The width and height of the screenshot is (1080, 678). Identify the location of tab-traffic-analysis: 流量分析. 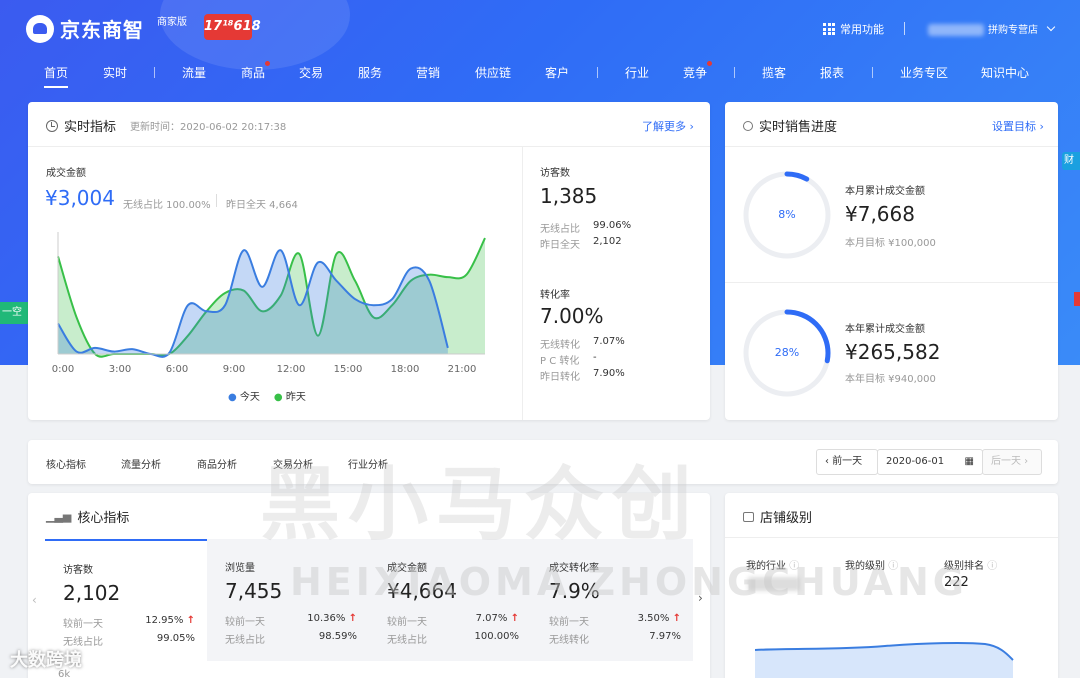
(141, 463).